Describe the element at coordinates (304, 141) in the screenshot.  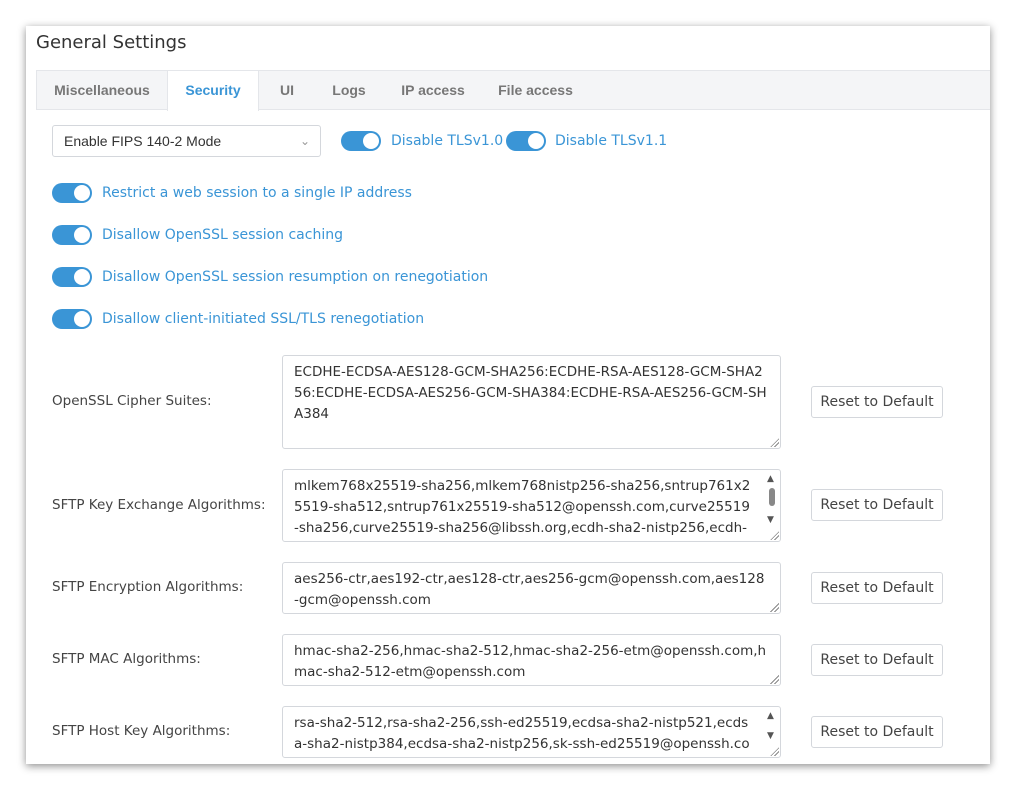
I see `chevron-down-icon: ⌄` at that location.